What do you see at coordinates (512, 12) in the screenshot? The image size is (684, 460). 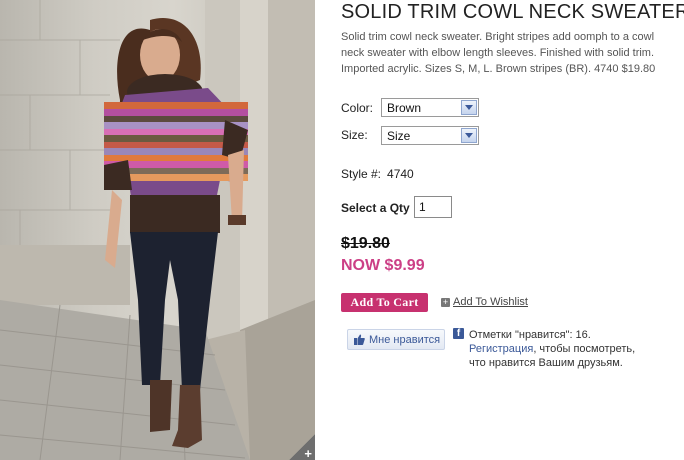 I see `product-title: SOLID TRIM COWL NECK SWEATER` at bounding box center [512, 12].